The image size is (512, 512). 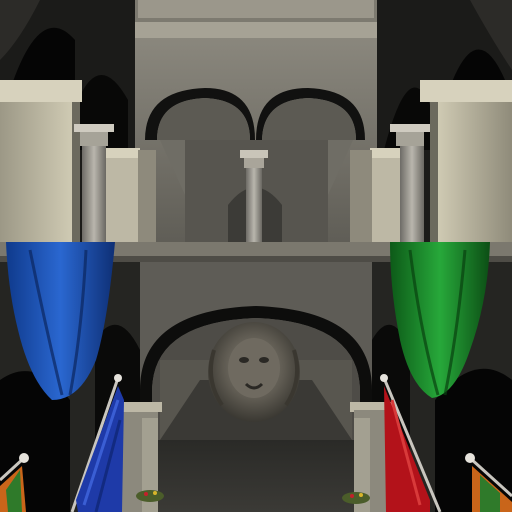 What do you see at coordinates (256, 476) in the screenshot?
I see `floor` at bounding box center [256, 476].